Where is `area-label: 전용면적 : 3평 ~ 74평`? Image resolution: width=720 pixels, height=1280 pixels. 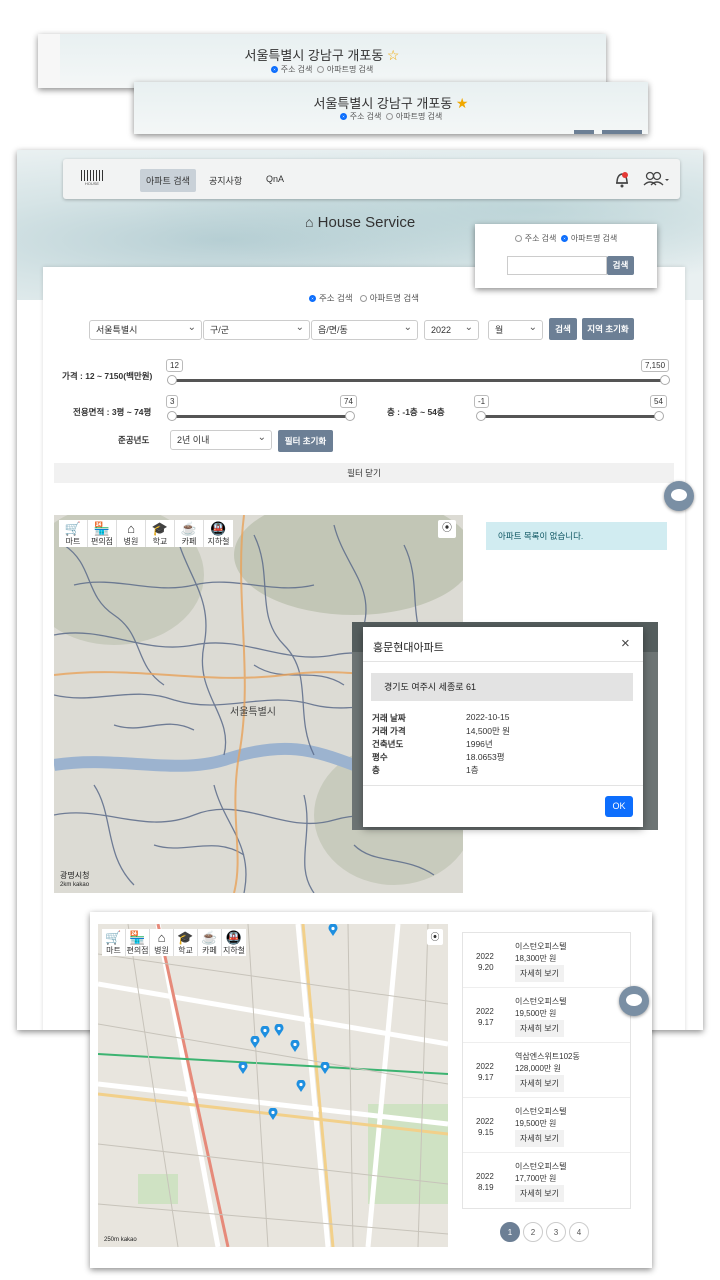
area-label: 전용면적 : 3평 ~ 74평 is located at coordinates (112, 412).